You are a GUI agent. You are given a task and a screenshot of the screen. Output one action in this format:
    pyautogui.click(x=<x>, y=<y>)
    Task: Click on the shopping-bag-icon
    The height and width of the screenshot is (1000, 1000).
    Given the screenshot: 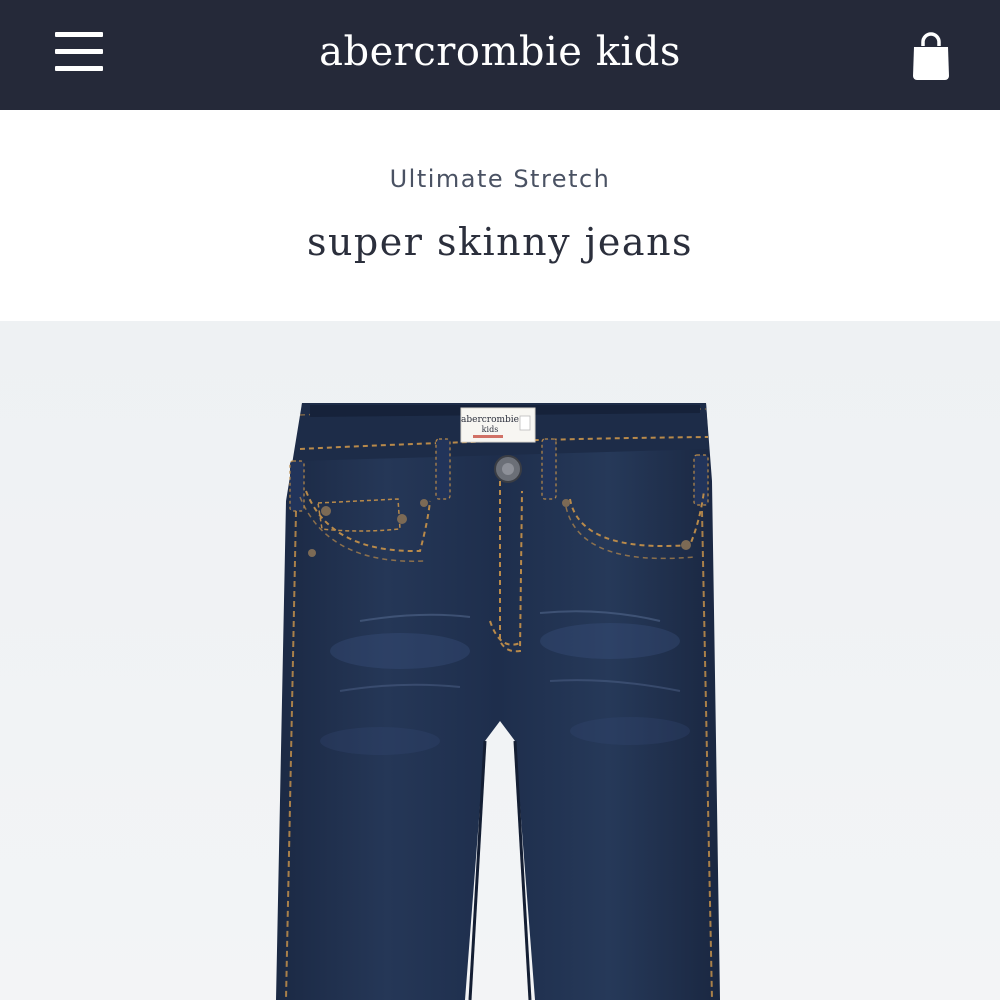 What is the action you would take?
    pyautogui.click(x=931, y=56)
    